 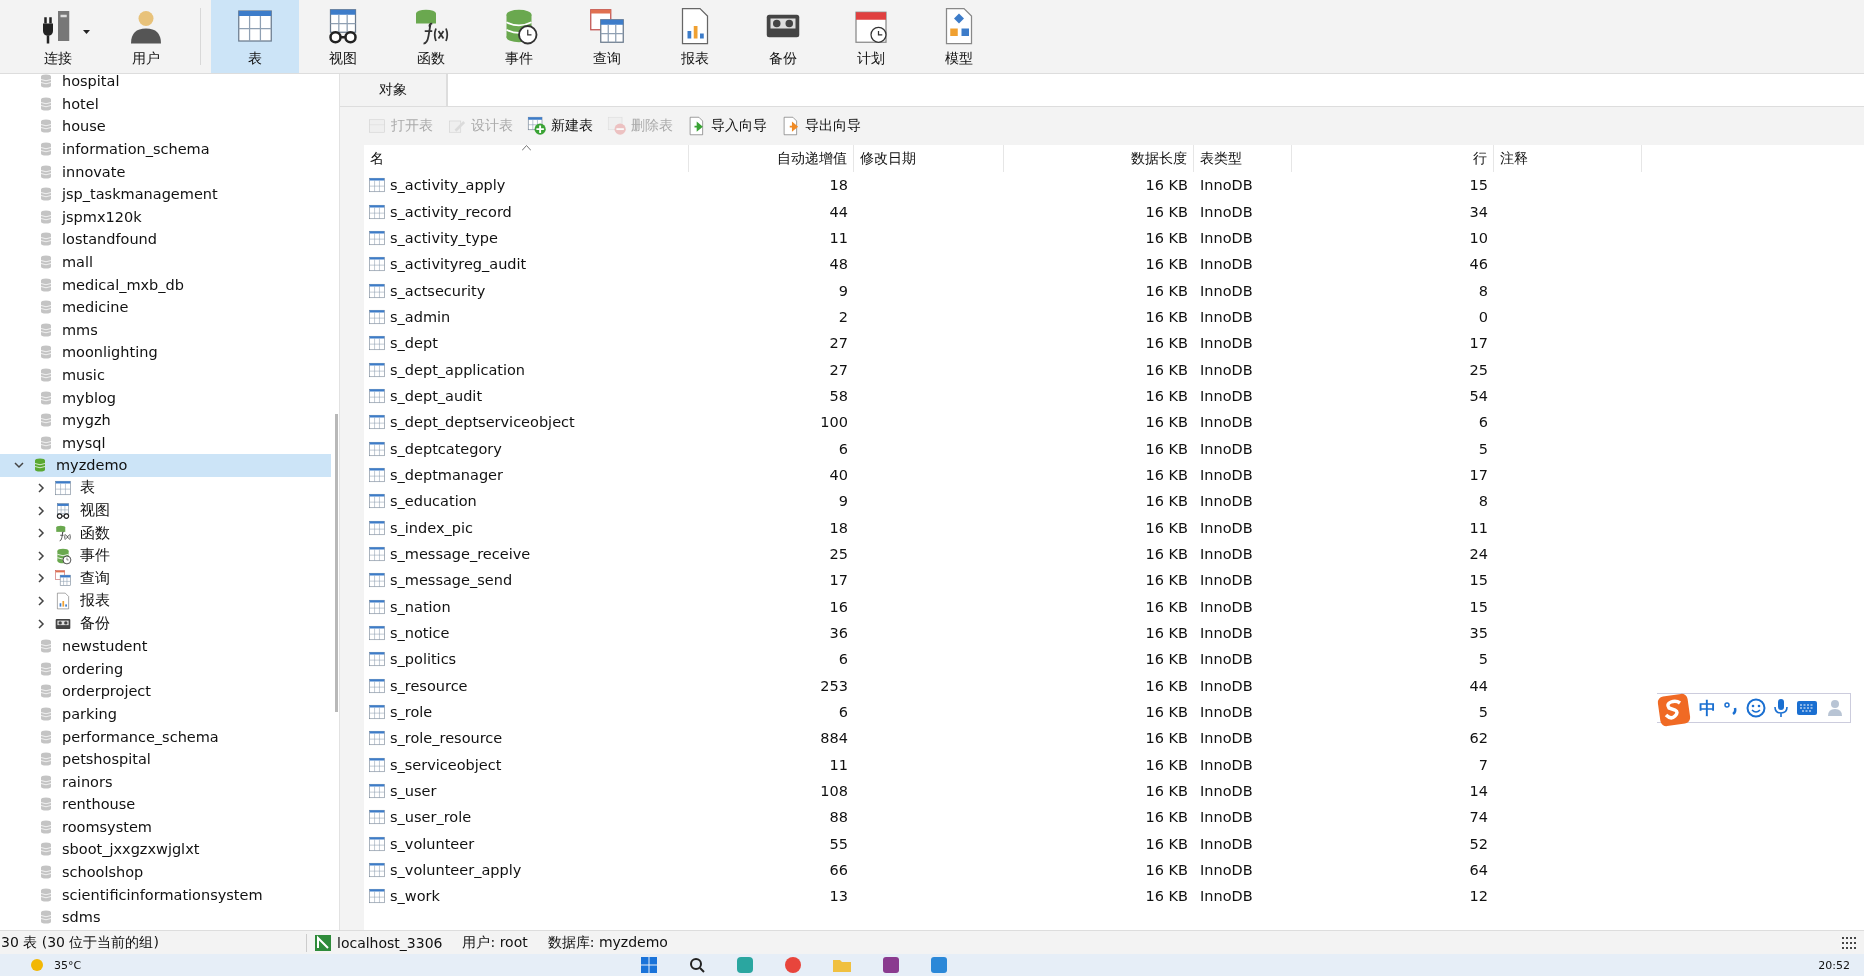 What do you see at coordinates (165, 83) in the screenshot?
I see `database-item: hospital` at bounding box center [165, 83].